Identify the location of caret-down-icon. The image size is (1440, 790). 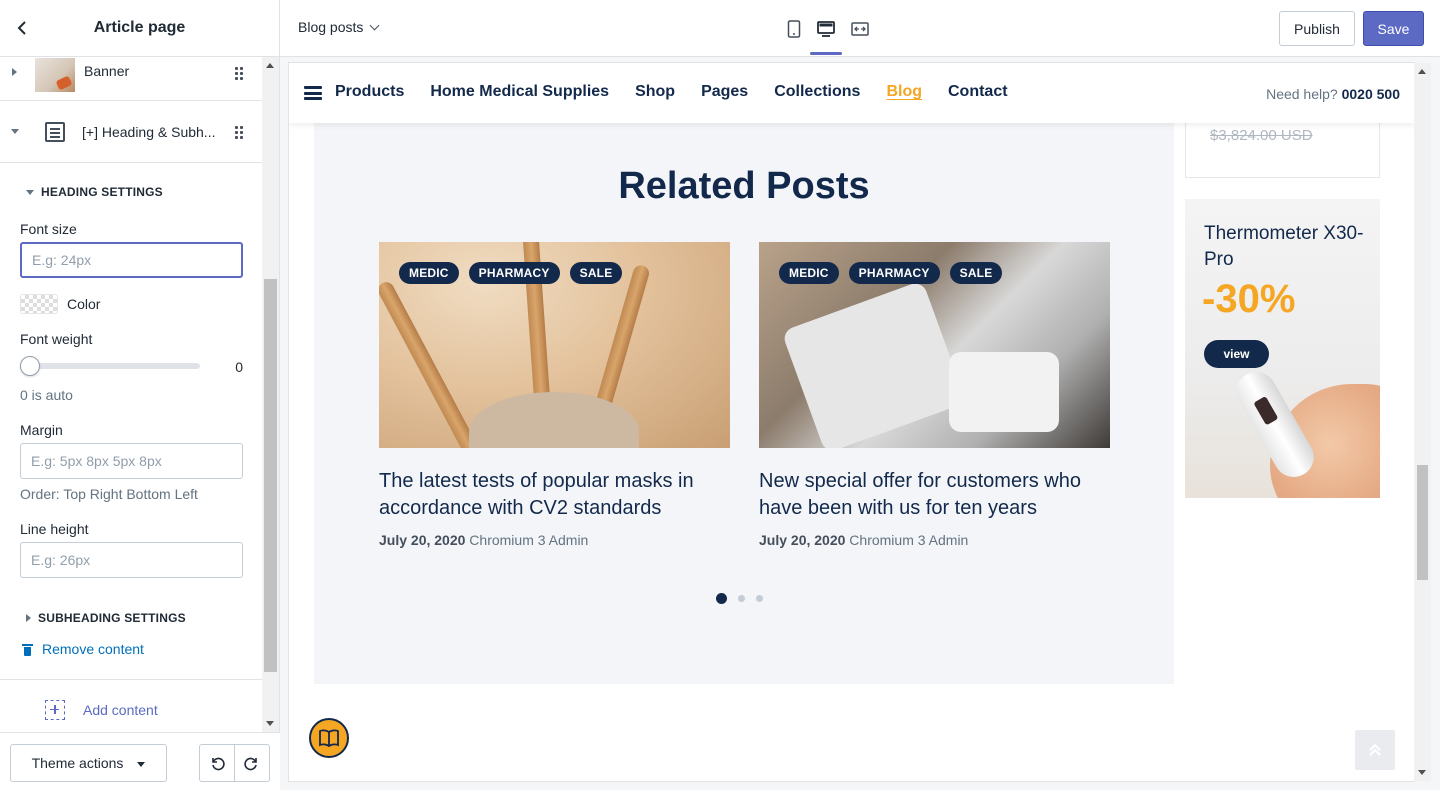
(141, 764).